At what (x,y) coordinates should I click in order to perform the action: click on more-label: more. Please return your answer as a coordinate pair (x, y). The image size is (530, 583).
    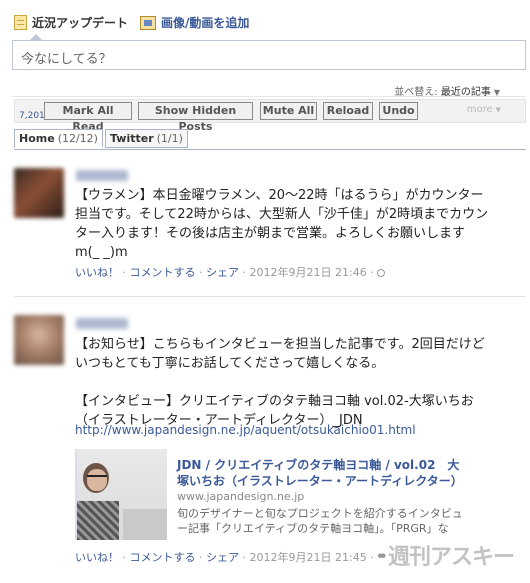
    Looking at the image, I should click on (479, 109).